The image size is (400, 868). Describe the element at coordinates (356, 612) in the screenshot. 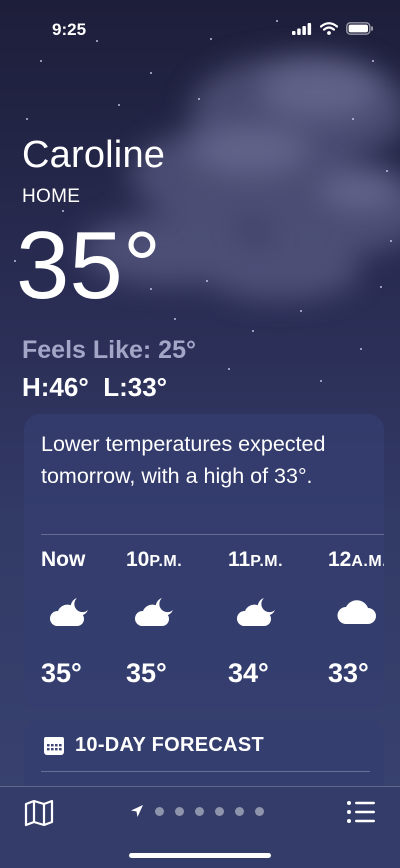

I see `cloud-icon` at that location.